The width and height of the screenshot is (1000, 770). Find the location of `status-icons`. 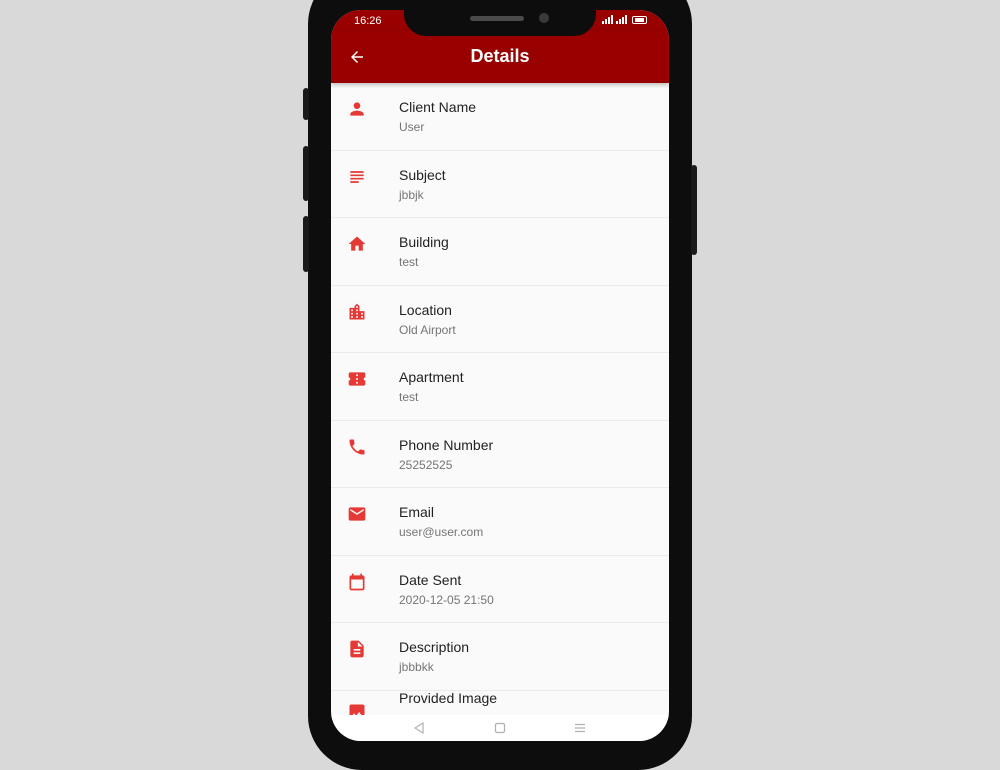

status-icons is located at coordinates (624, 19).